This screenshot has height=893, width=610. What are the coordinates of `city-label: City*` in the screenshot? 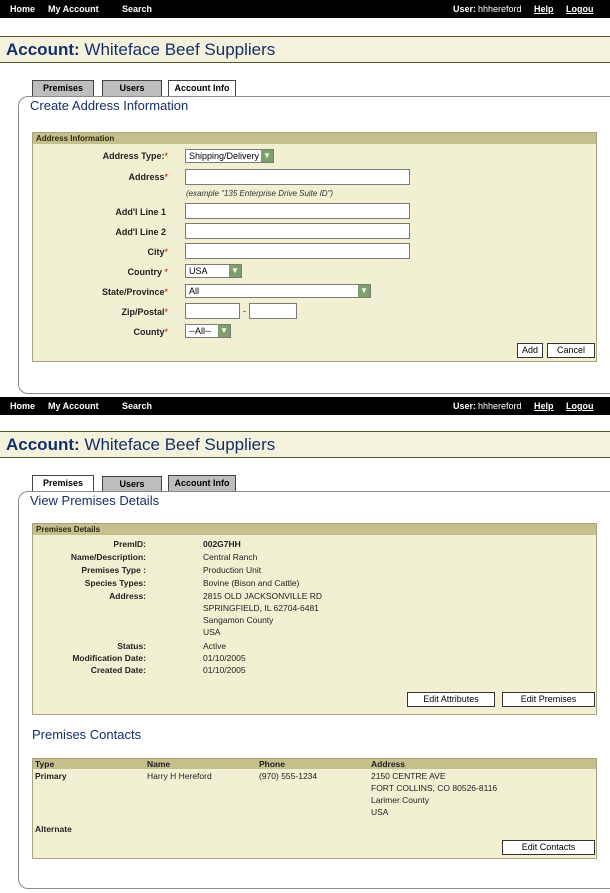 It's located at (157, 252).